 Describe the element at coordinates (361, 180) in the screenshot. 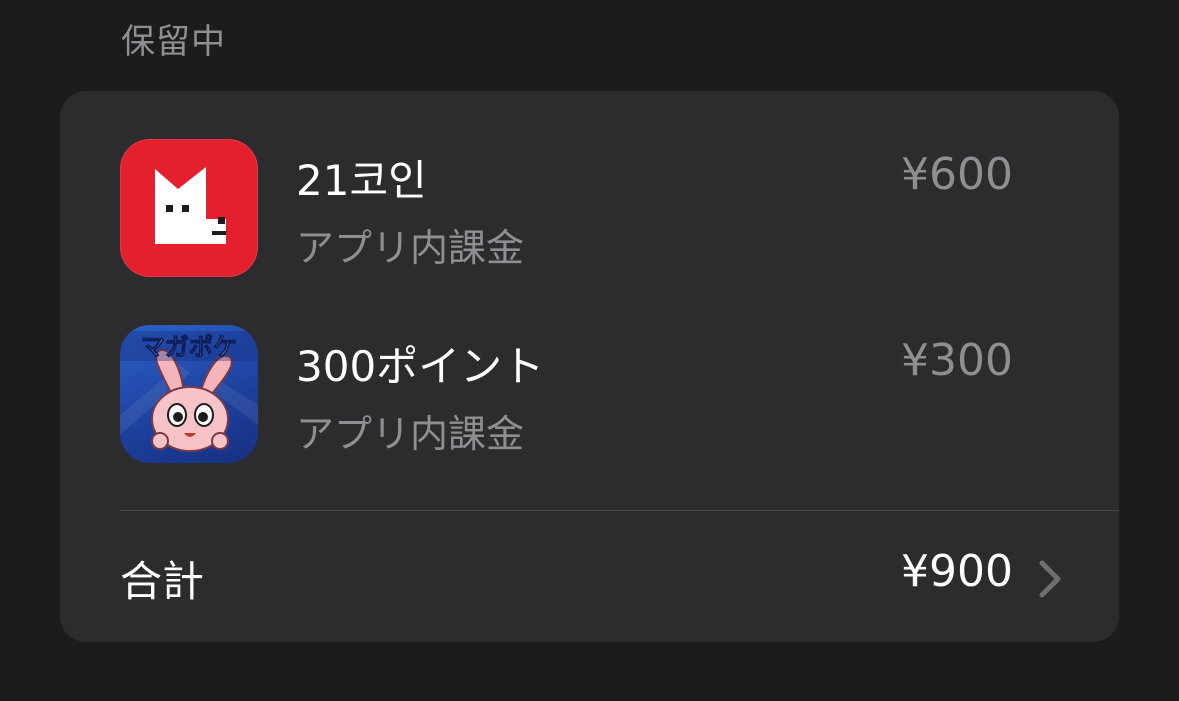

I see `item-title: 21코인` at that location.